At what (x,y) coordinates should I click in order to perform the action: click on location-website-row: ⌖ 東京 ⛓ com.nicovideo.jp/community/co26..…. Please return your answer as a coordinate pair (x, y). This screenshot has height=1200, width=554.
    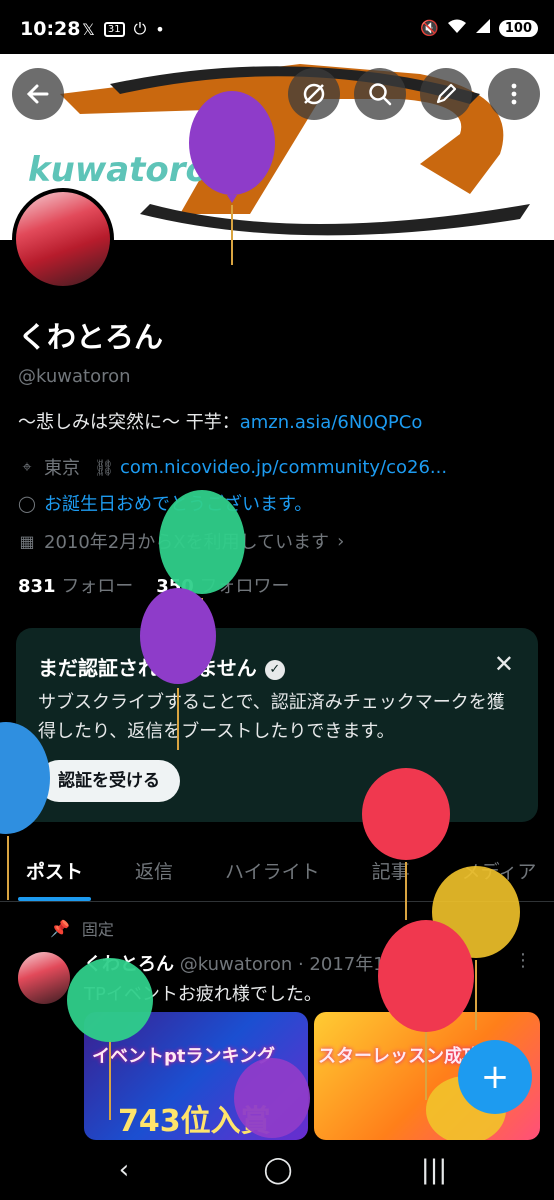
    Looking at the image, I should click on (232, 467).